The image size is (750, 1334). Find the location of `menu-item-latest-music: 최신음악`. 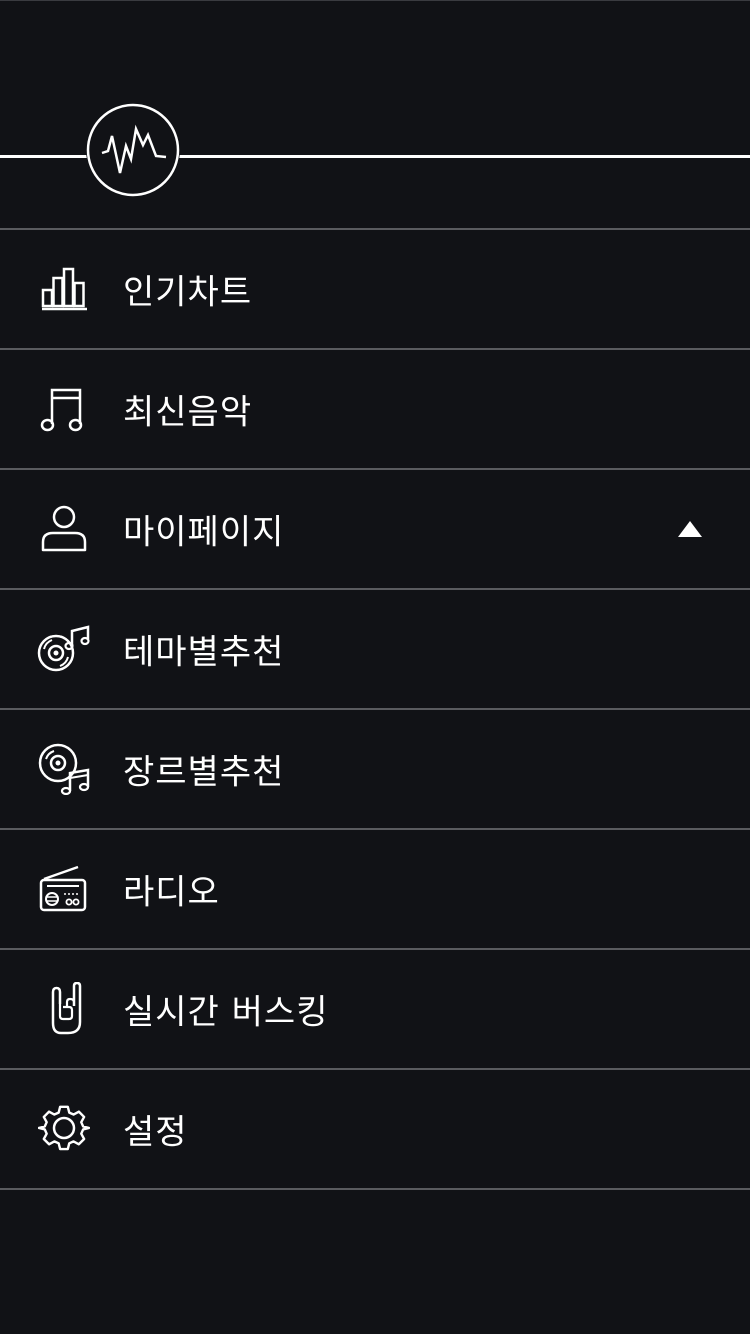

menu-item-latest-music: 최신음악 is located at coordinates (375, 410).